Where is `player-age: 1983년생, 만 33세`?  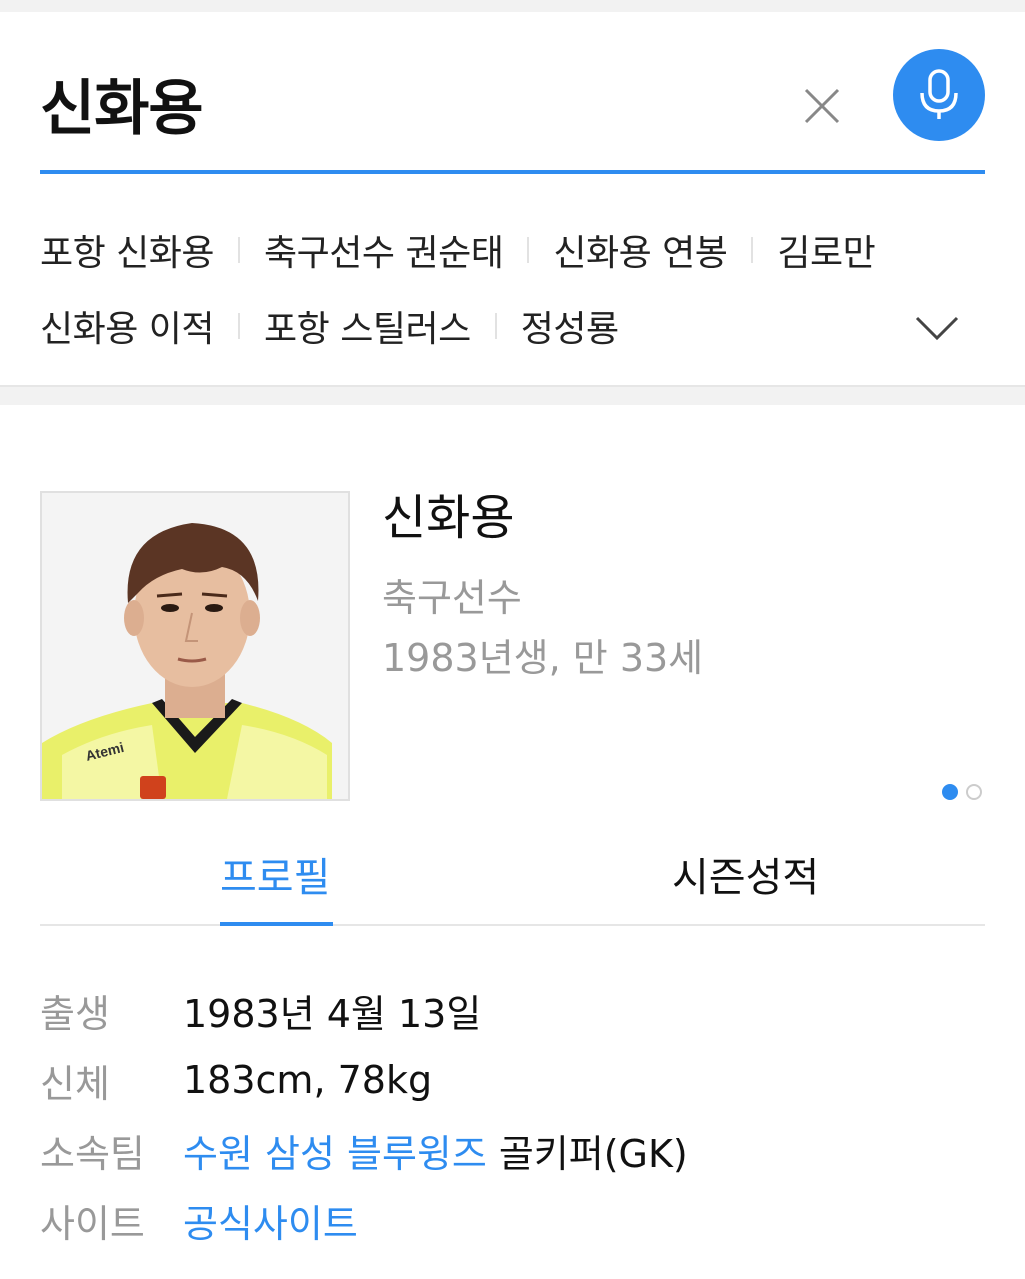 player-age: 1983년생, 만 33세 is located at coordinates (543, 658).